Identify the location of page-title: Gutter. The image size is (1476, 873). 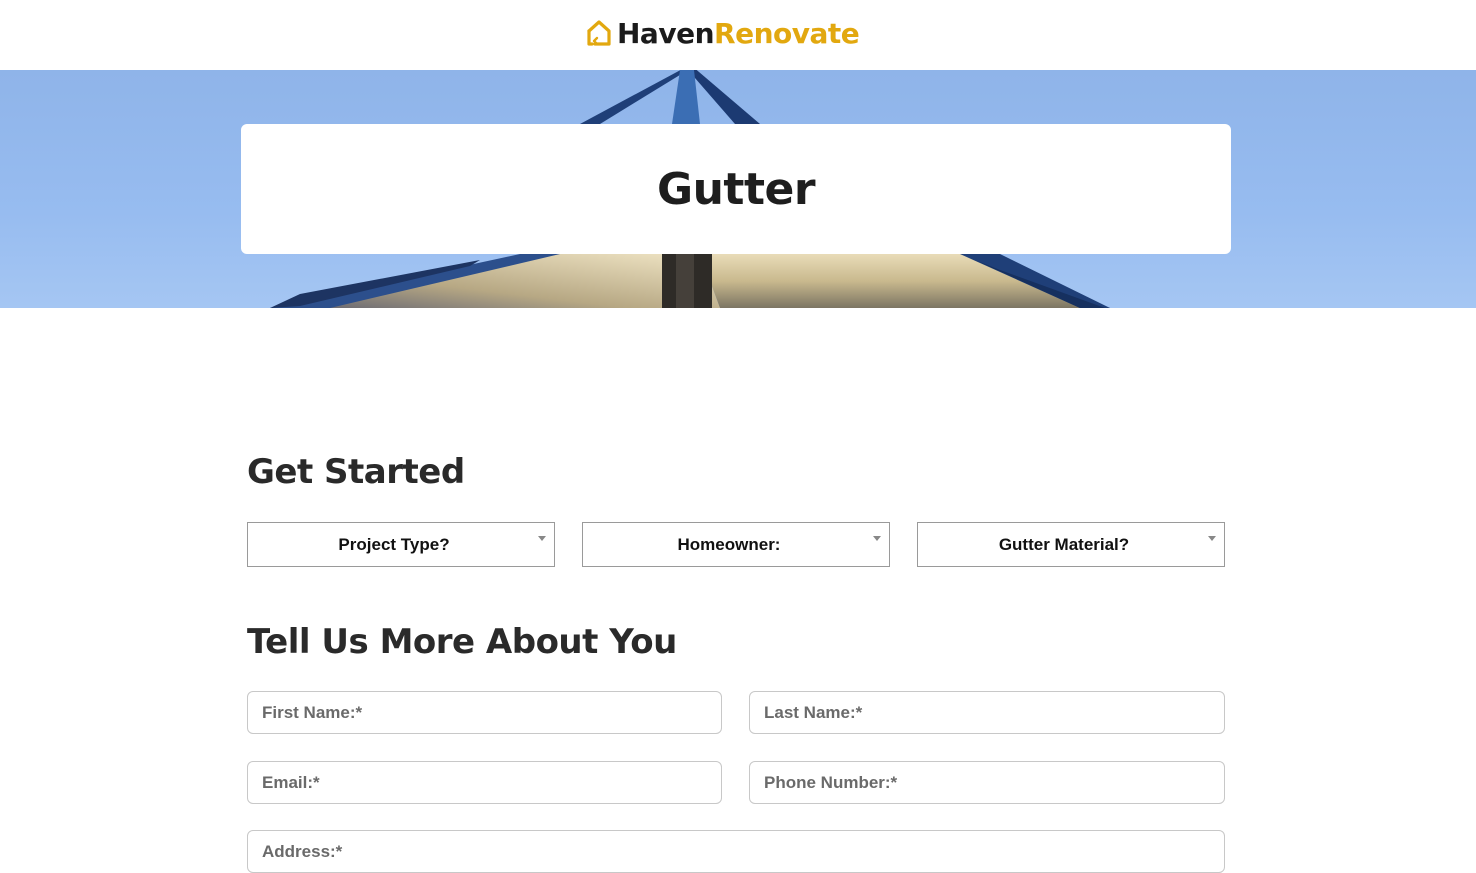
(736, 189).